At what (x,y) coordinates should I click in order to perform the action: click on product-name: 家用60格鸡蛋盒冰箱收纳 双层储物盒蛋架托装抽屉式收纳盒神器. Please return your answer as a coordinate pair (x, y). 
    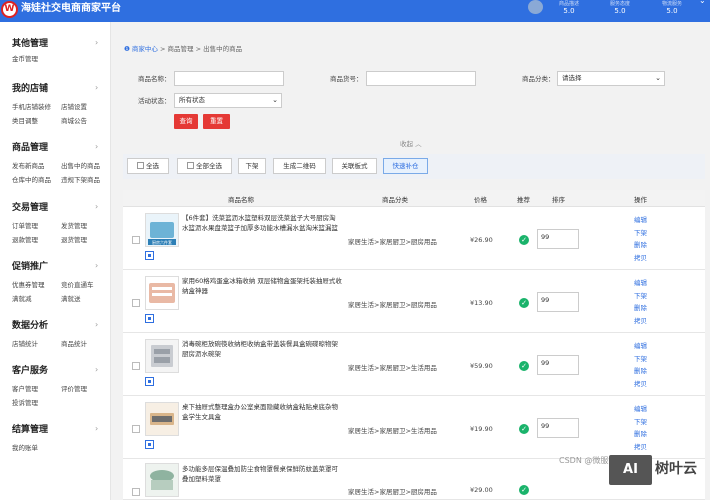
    Looking at the image, I should click on (262, 286).